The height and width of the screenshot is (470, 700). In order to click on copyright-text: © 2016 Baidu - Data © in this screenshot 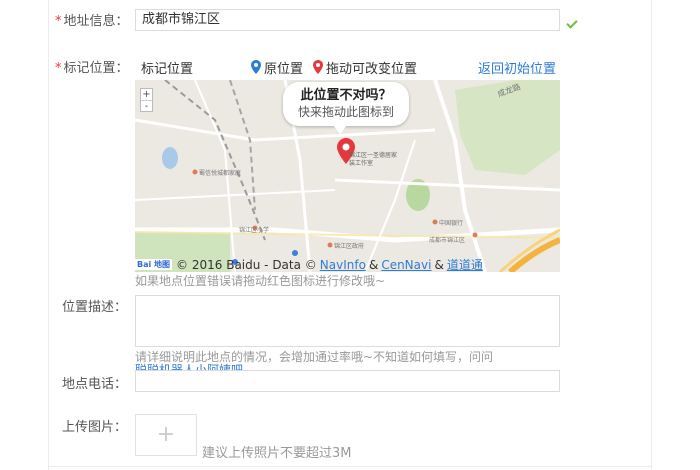, I will do `click(246, 264)`.